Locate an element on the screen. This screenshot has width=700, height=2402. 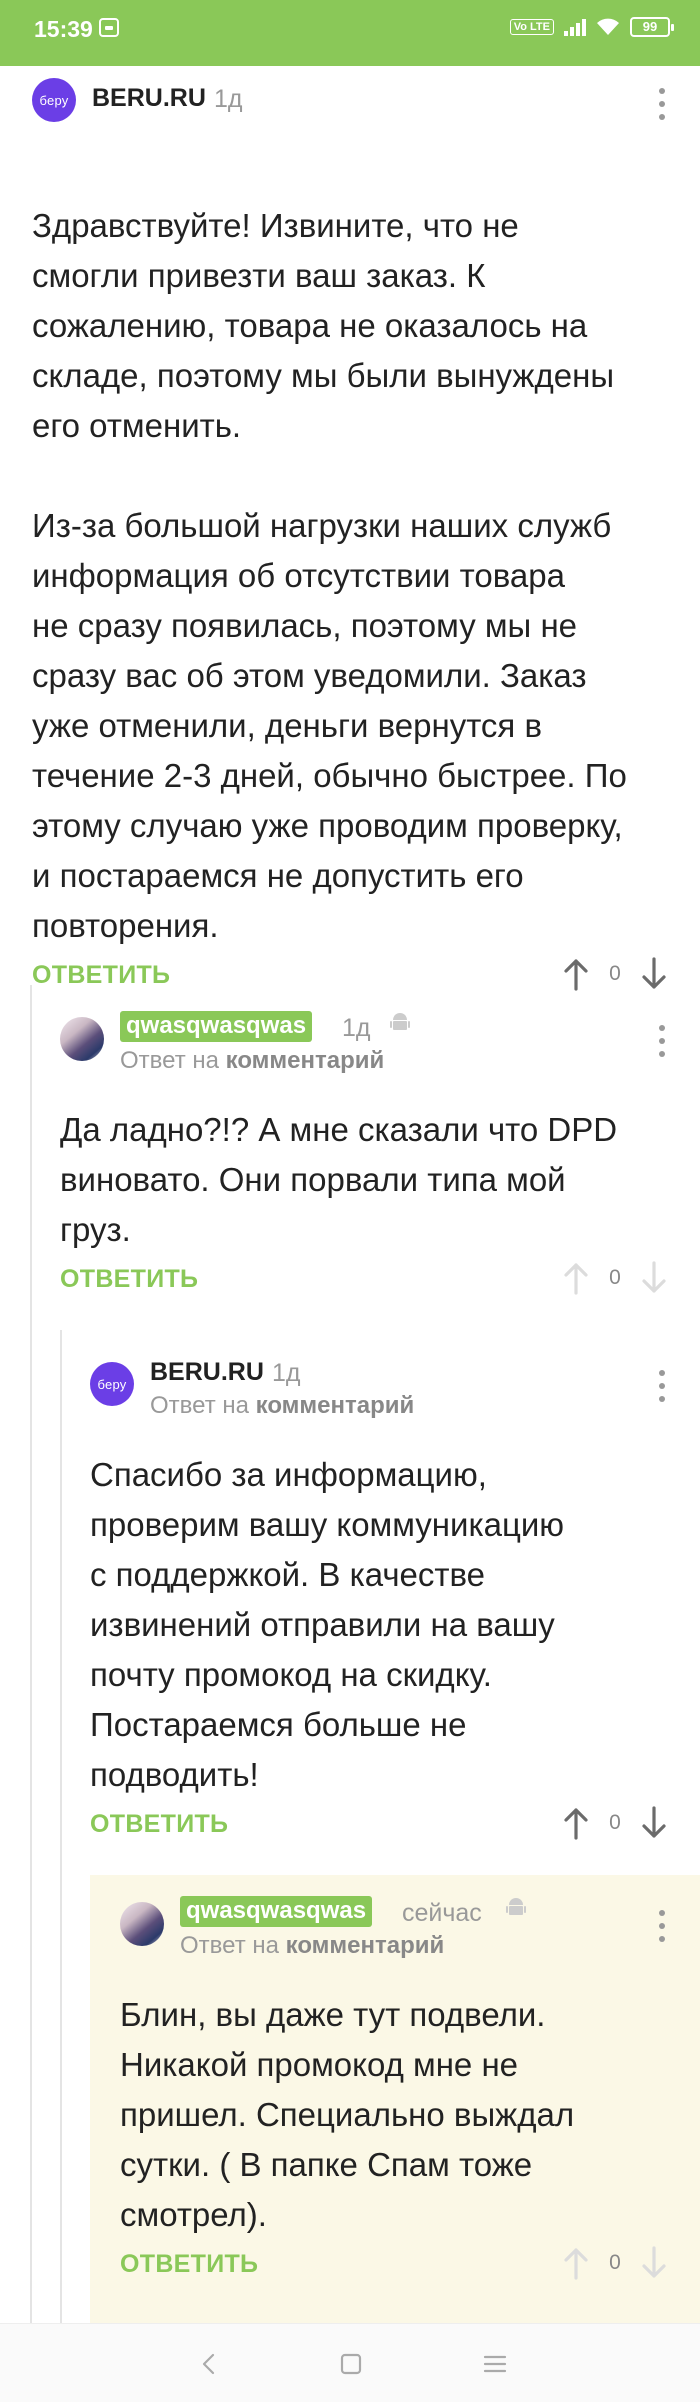
status-icons: Vo LTE 99 is located at coordinates (591, 27).